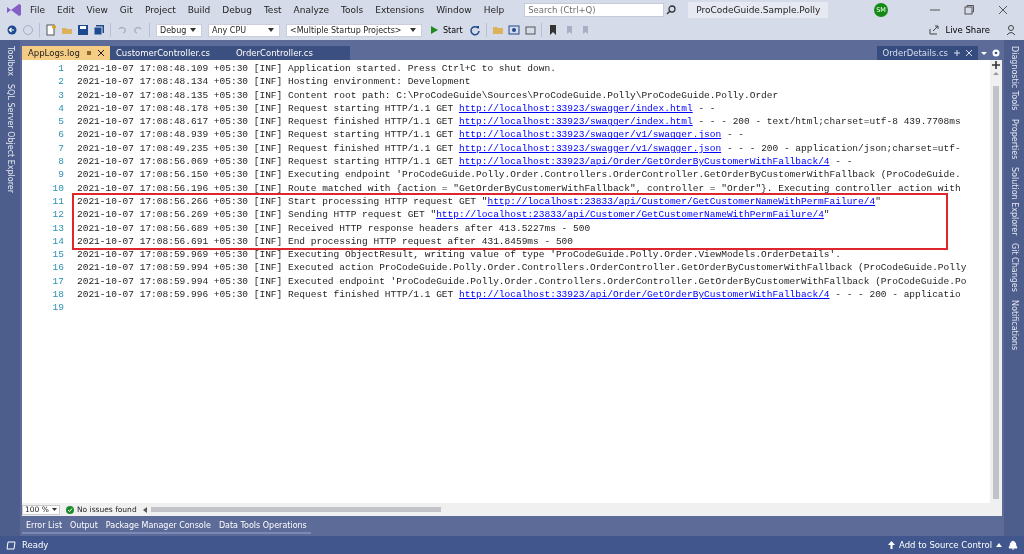 This screenshot has width=1024, height=554. I want to click on line-number: 5, so click(61, 122).